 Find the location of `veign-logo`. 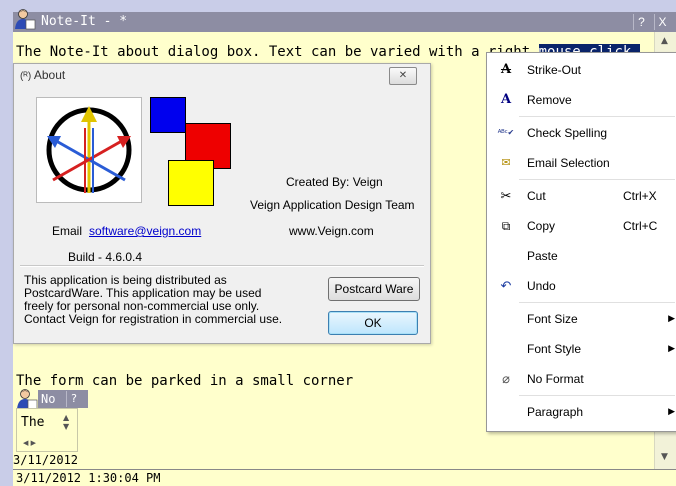

veign-logo is located at coordinates (89, 150).